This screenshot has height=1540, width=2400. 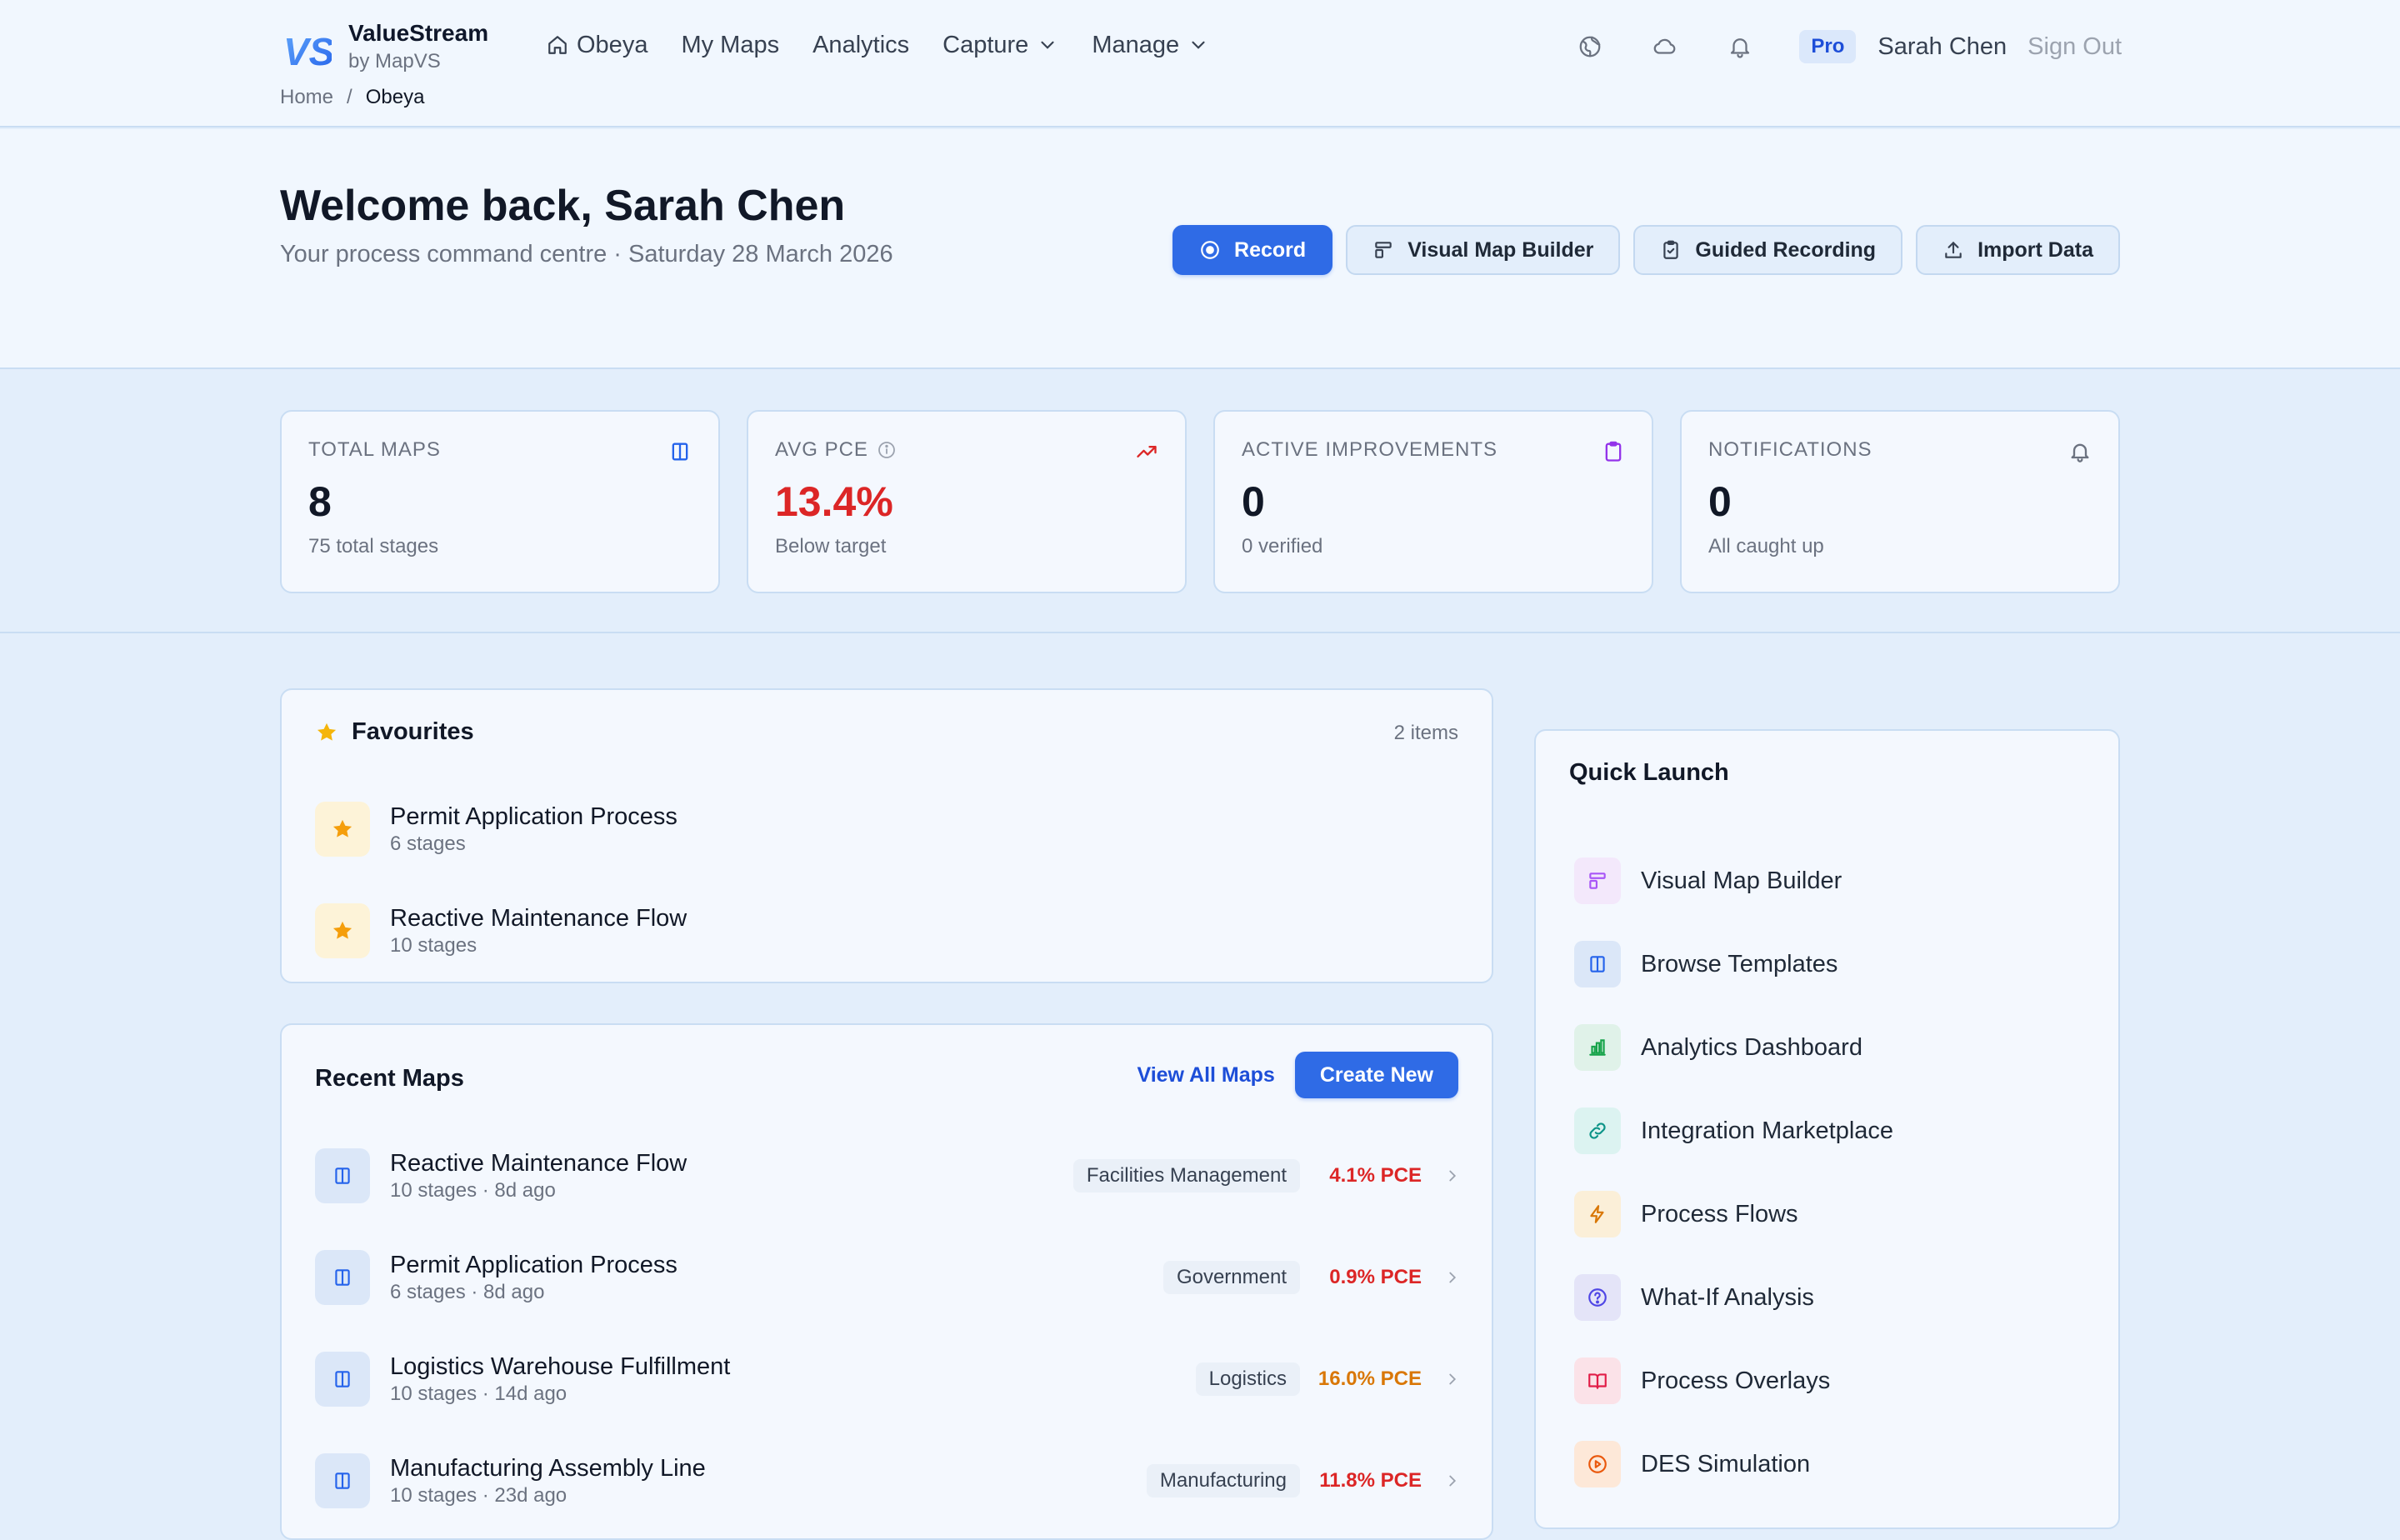 I want to click on user-name: Sarah Chen, so click(x=1942, y=47).